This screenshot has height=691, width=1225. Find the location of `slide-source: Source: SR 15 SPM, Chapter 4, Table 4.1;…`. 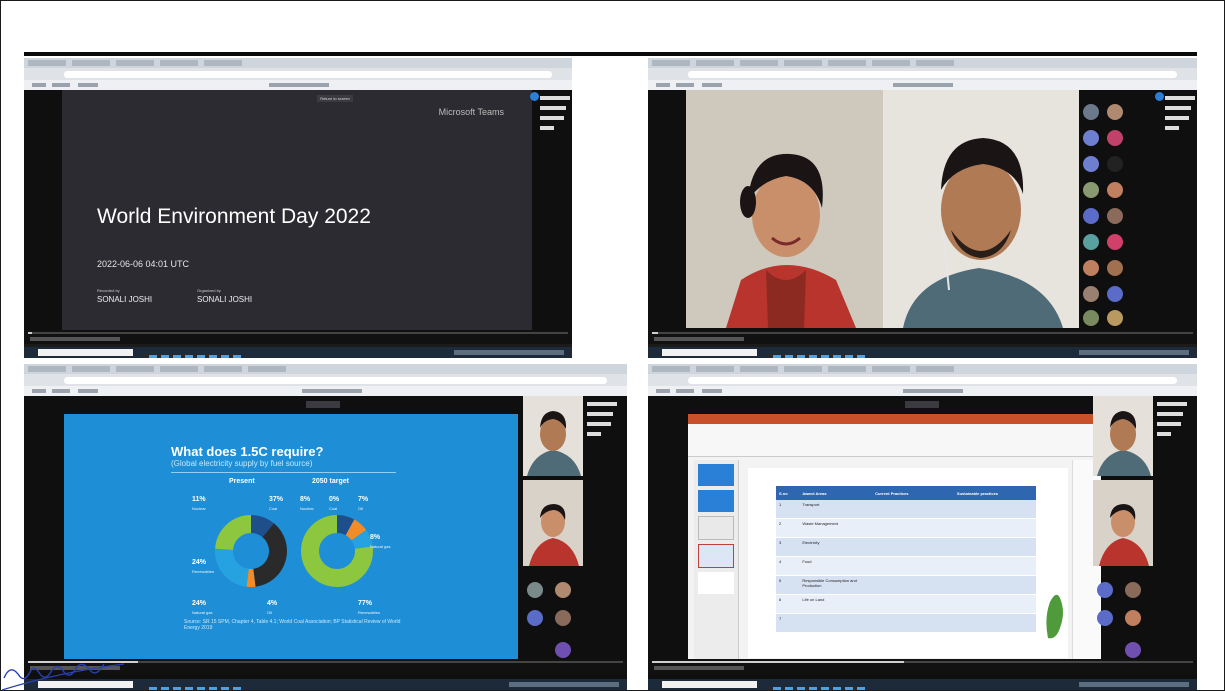

slide-source: Source: SR 15 SPM, Chapter 4, Table 4.1;… is located at coordinates (292, 625).